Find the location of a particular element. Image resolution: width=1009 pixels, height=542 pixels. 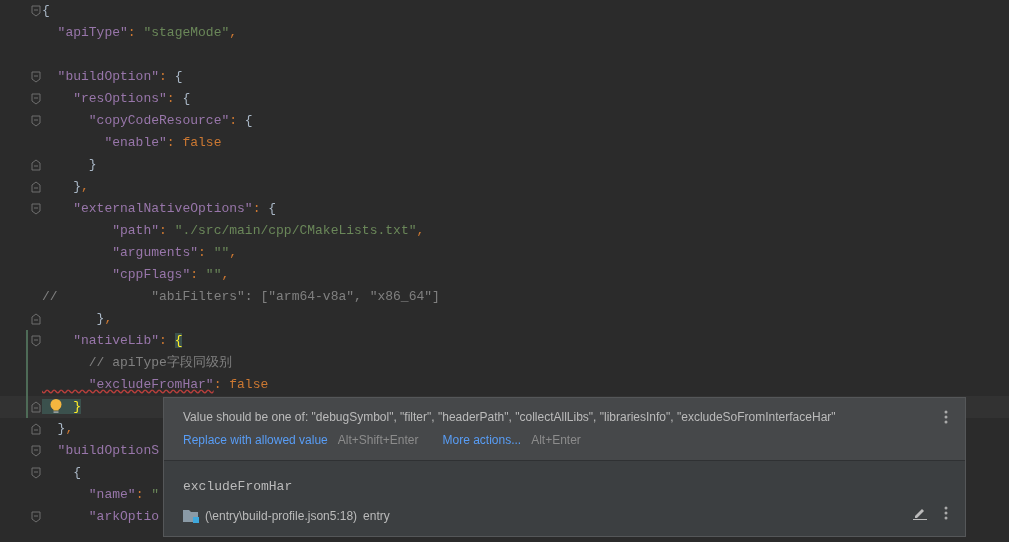

code-line: "nativeLib": { is located at coordinates (127, 341).